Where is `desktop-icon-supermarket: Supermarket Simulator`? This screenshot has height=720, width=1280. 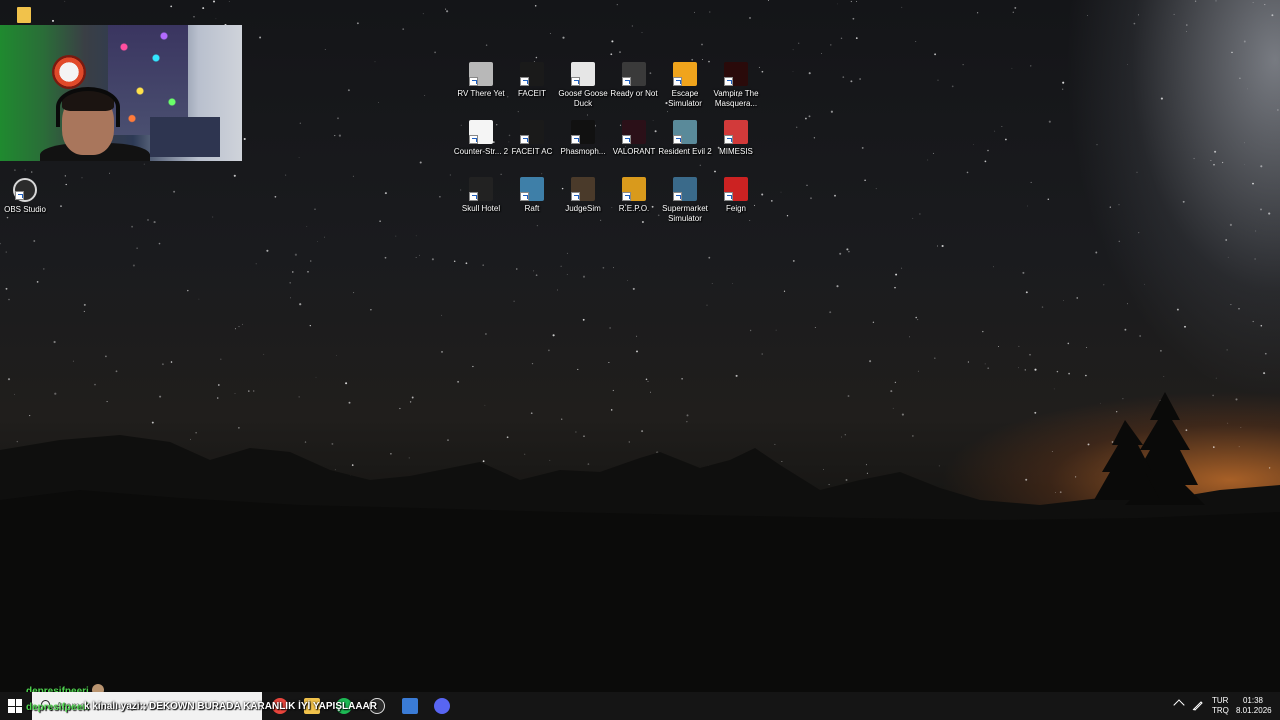
desktop-icon-supermarket: Supermarket Simulator is located at coordinates (685, 200).